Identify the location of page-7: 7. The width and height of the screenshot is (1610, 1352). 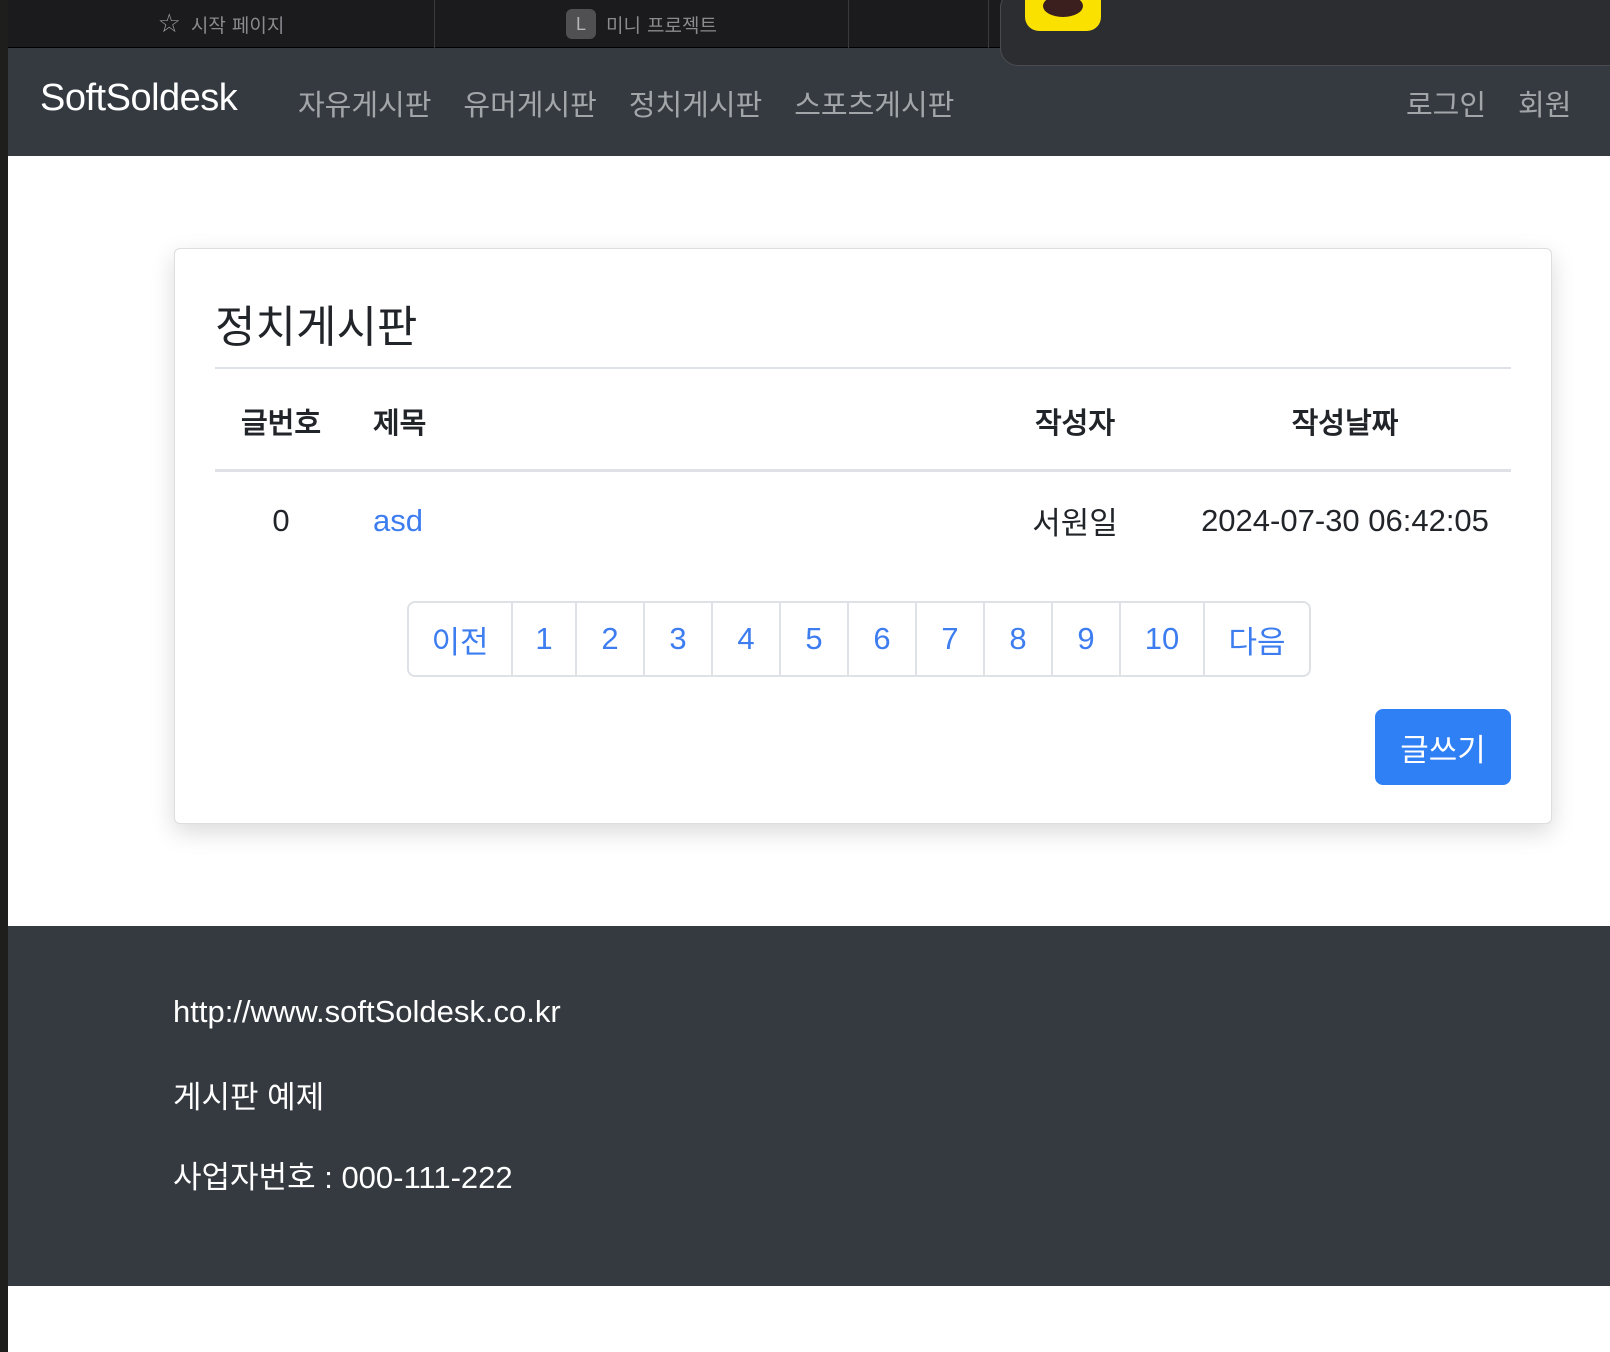
(951, 639).